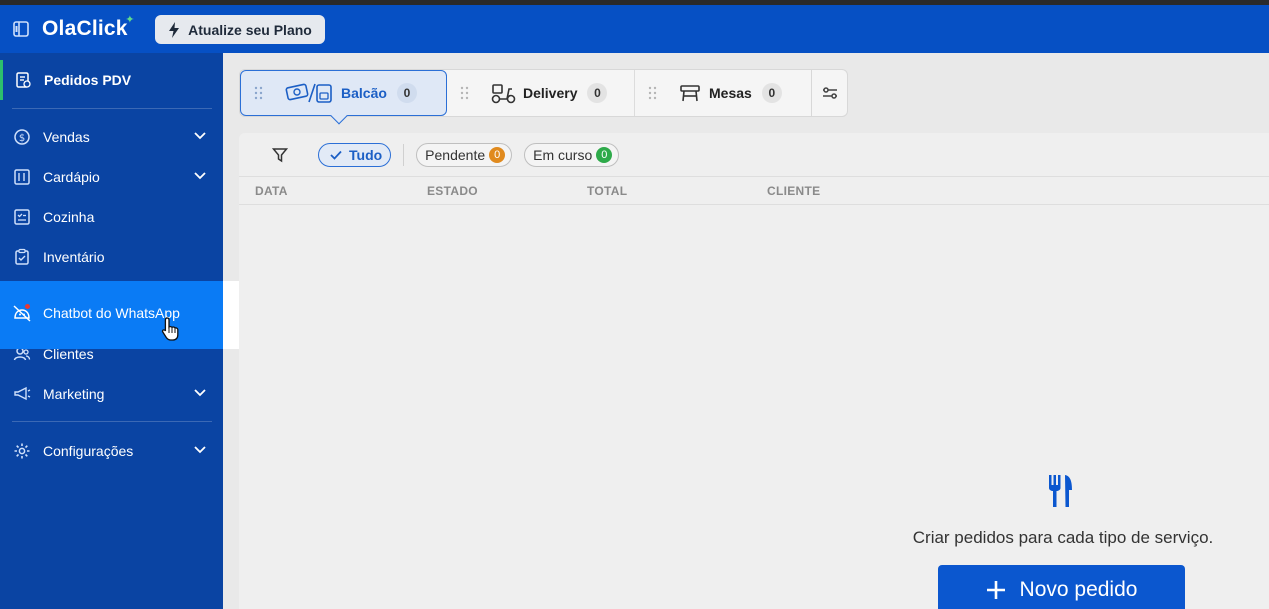  Describe the element at coordinates (690, 93) in the screenshot. I see `table-icon` at that location.